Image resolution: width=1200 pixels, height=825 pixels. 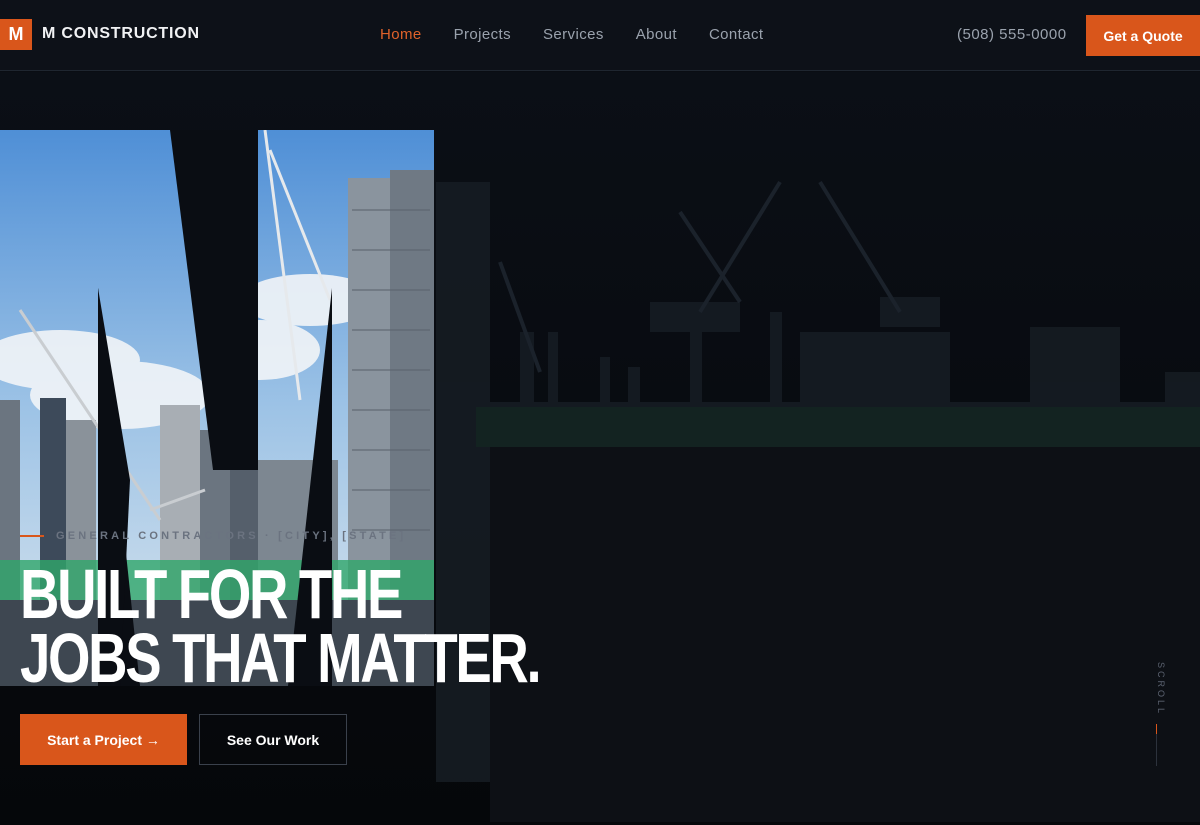 I want to click on see-our-work-button: See Our Work, so click(x=273, y=739).